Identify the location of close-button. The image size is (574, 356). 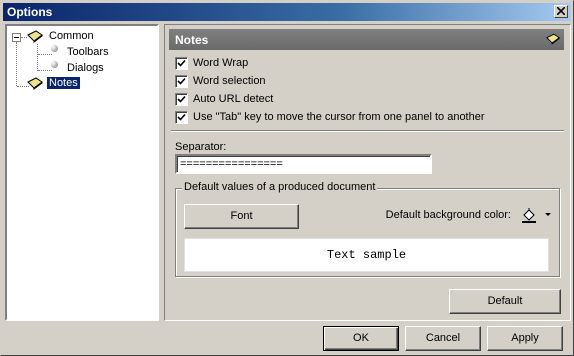
(561, 11).